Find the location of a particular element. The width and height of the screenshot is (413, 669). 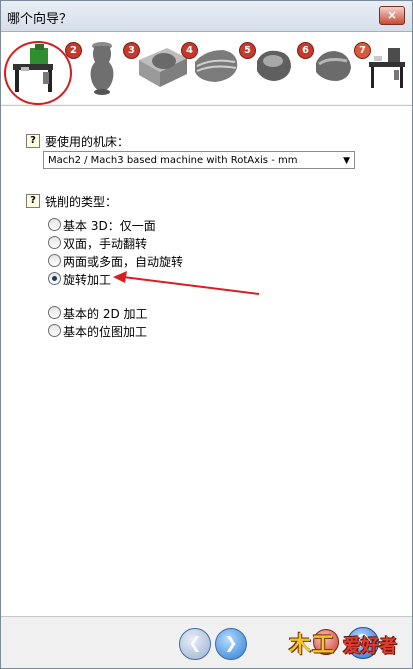

watermark-logo: 木工 爱好者 is located at coordinates (342, 643).